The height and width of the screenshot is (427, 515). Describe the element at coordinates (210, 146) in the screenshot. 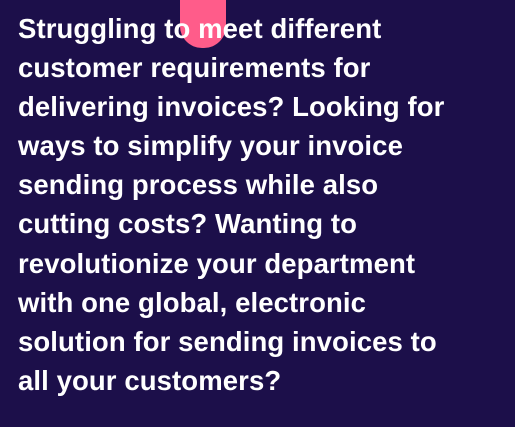

I see `intro-line: ways to simplify your invoice` at that location.